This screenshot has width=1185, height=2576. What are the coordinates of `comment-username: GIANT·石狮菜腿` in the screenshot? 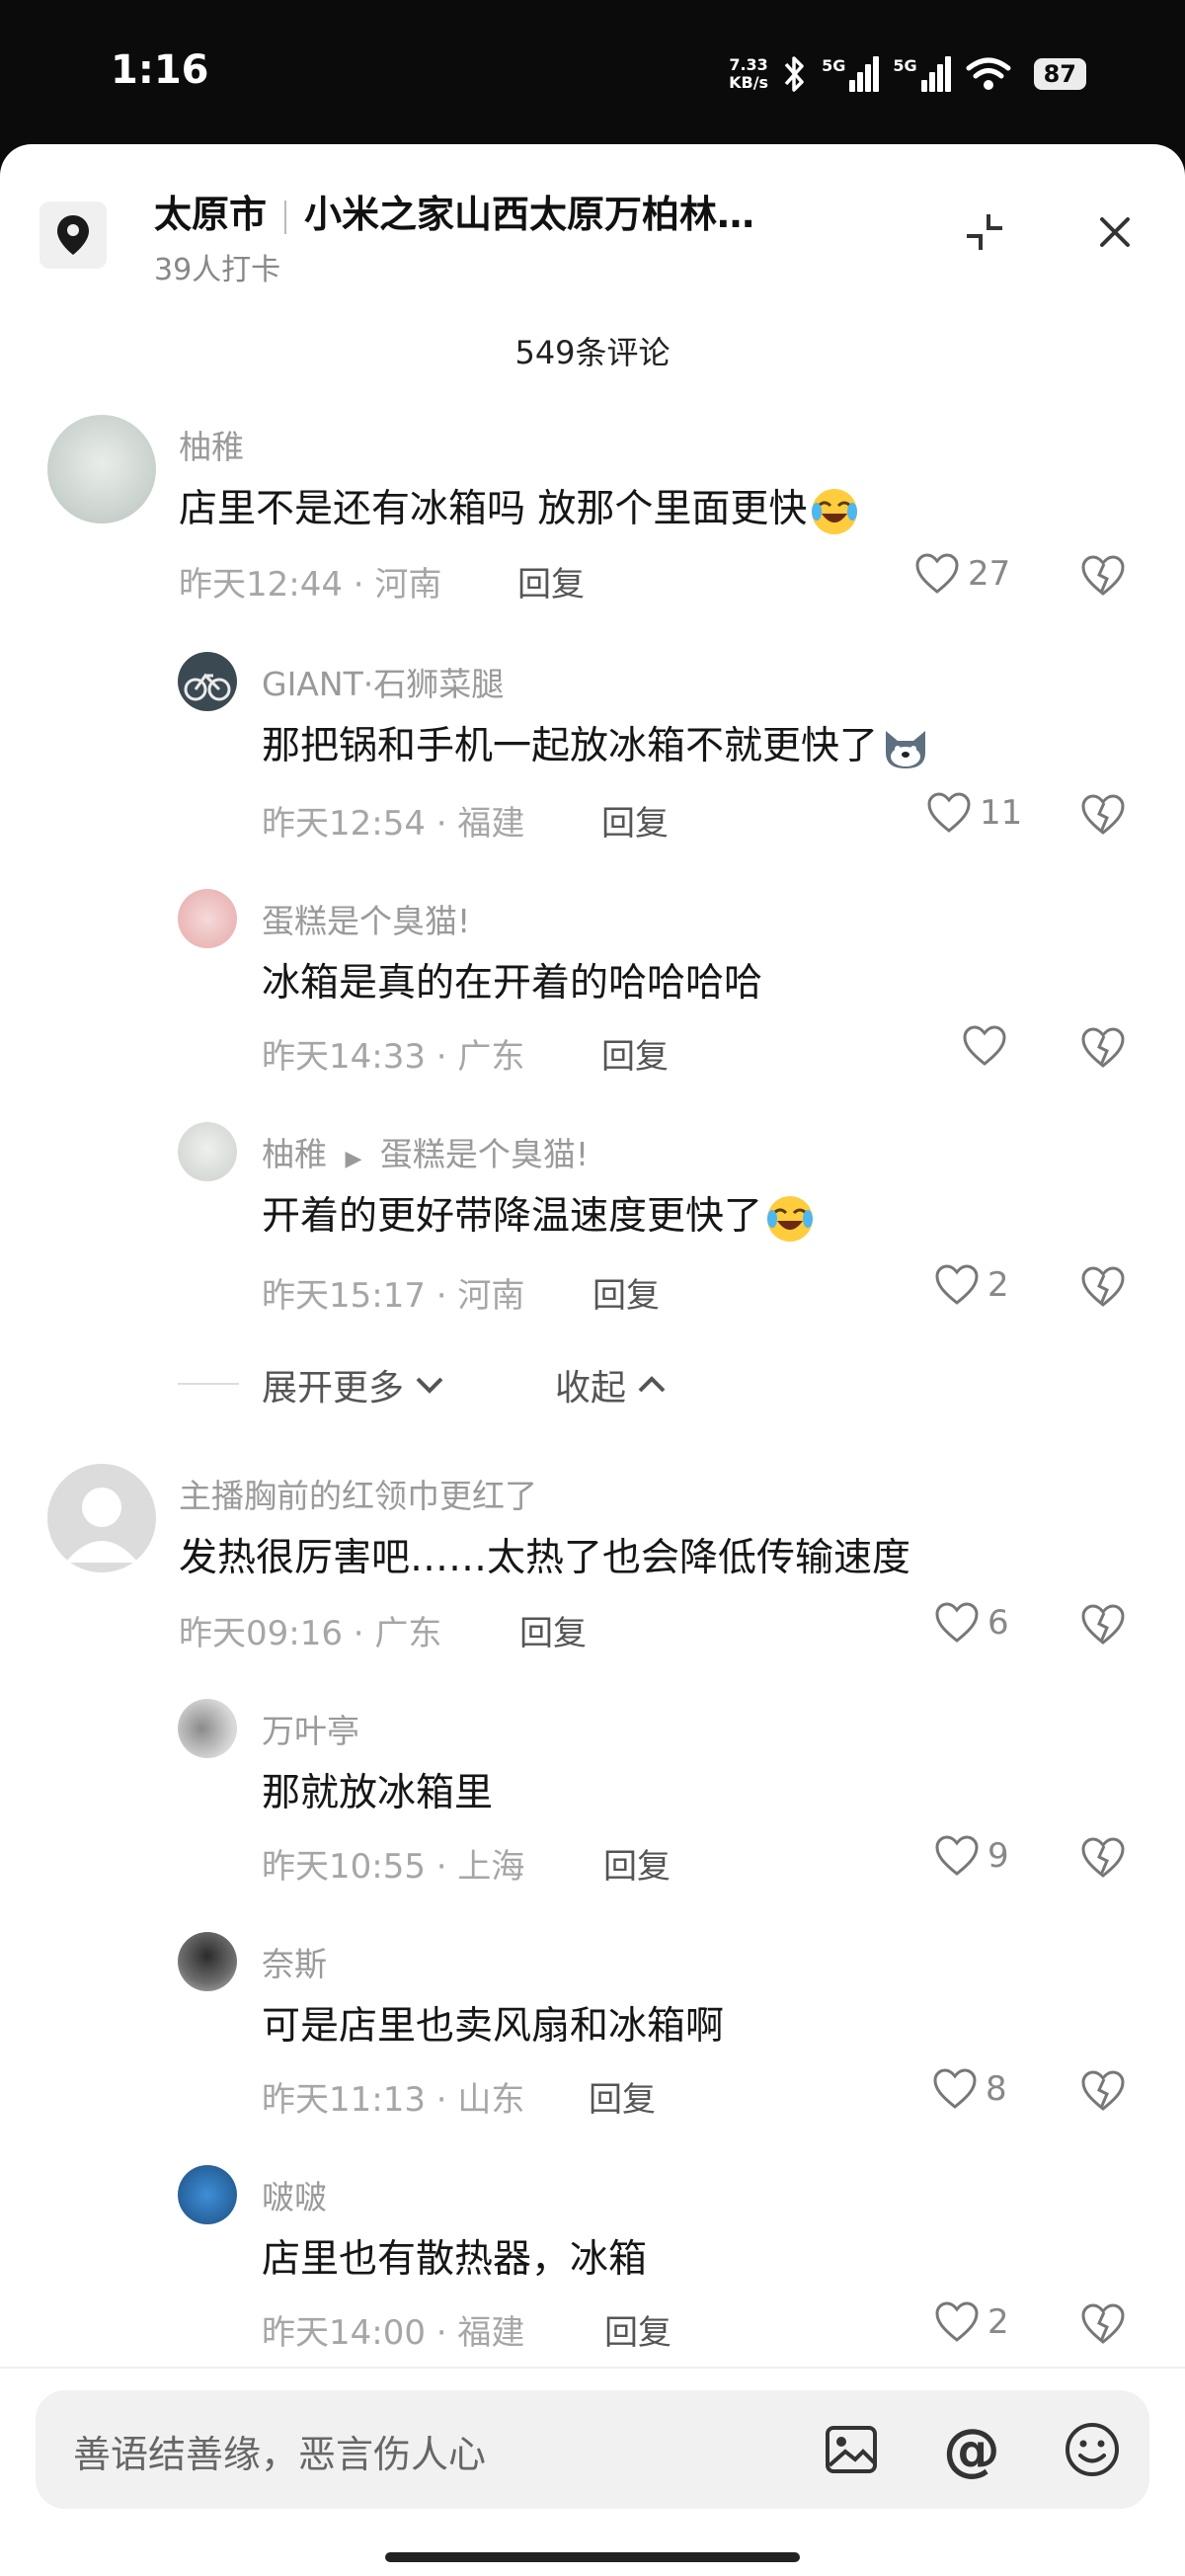 It's located at (383, 681).